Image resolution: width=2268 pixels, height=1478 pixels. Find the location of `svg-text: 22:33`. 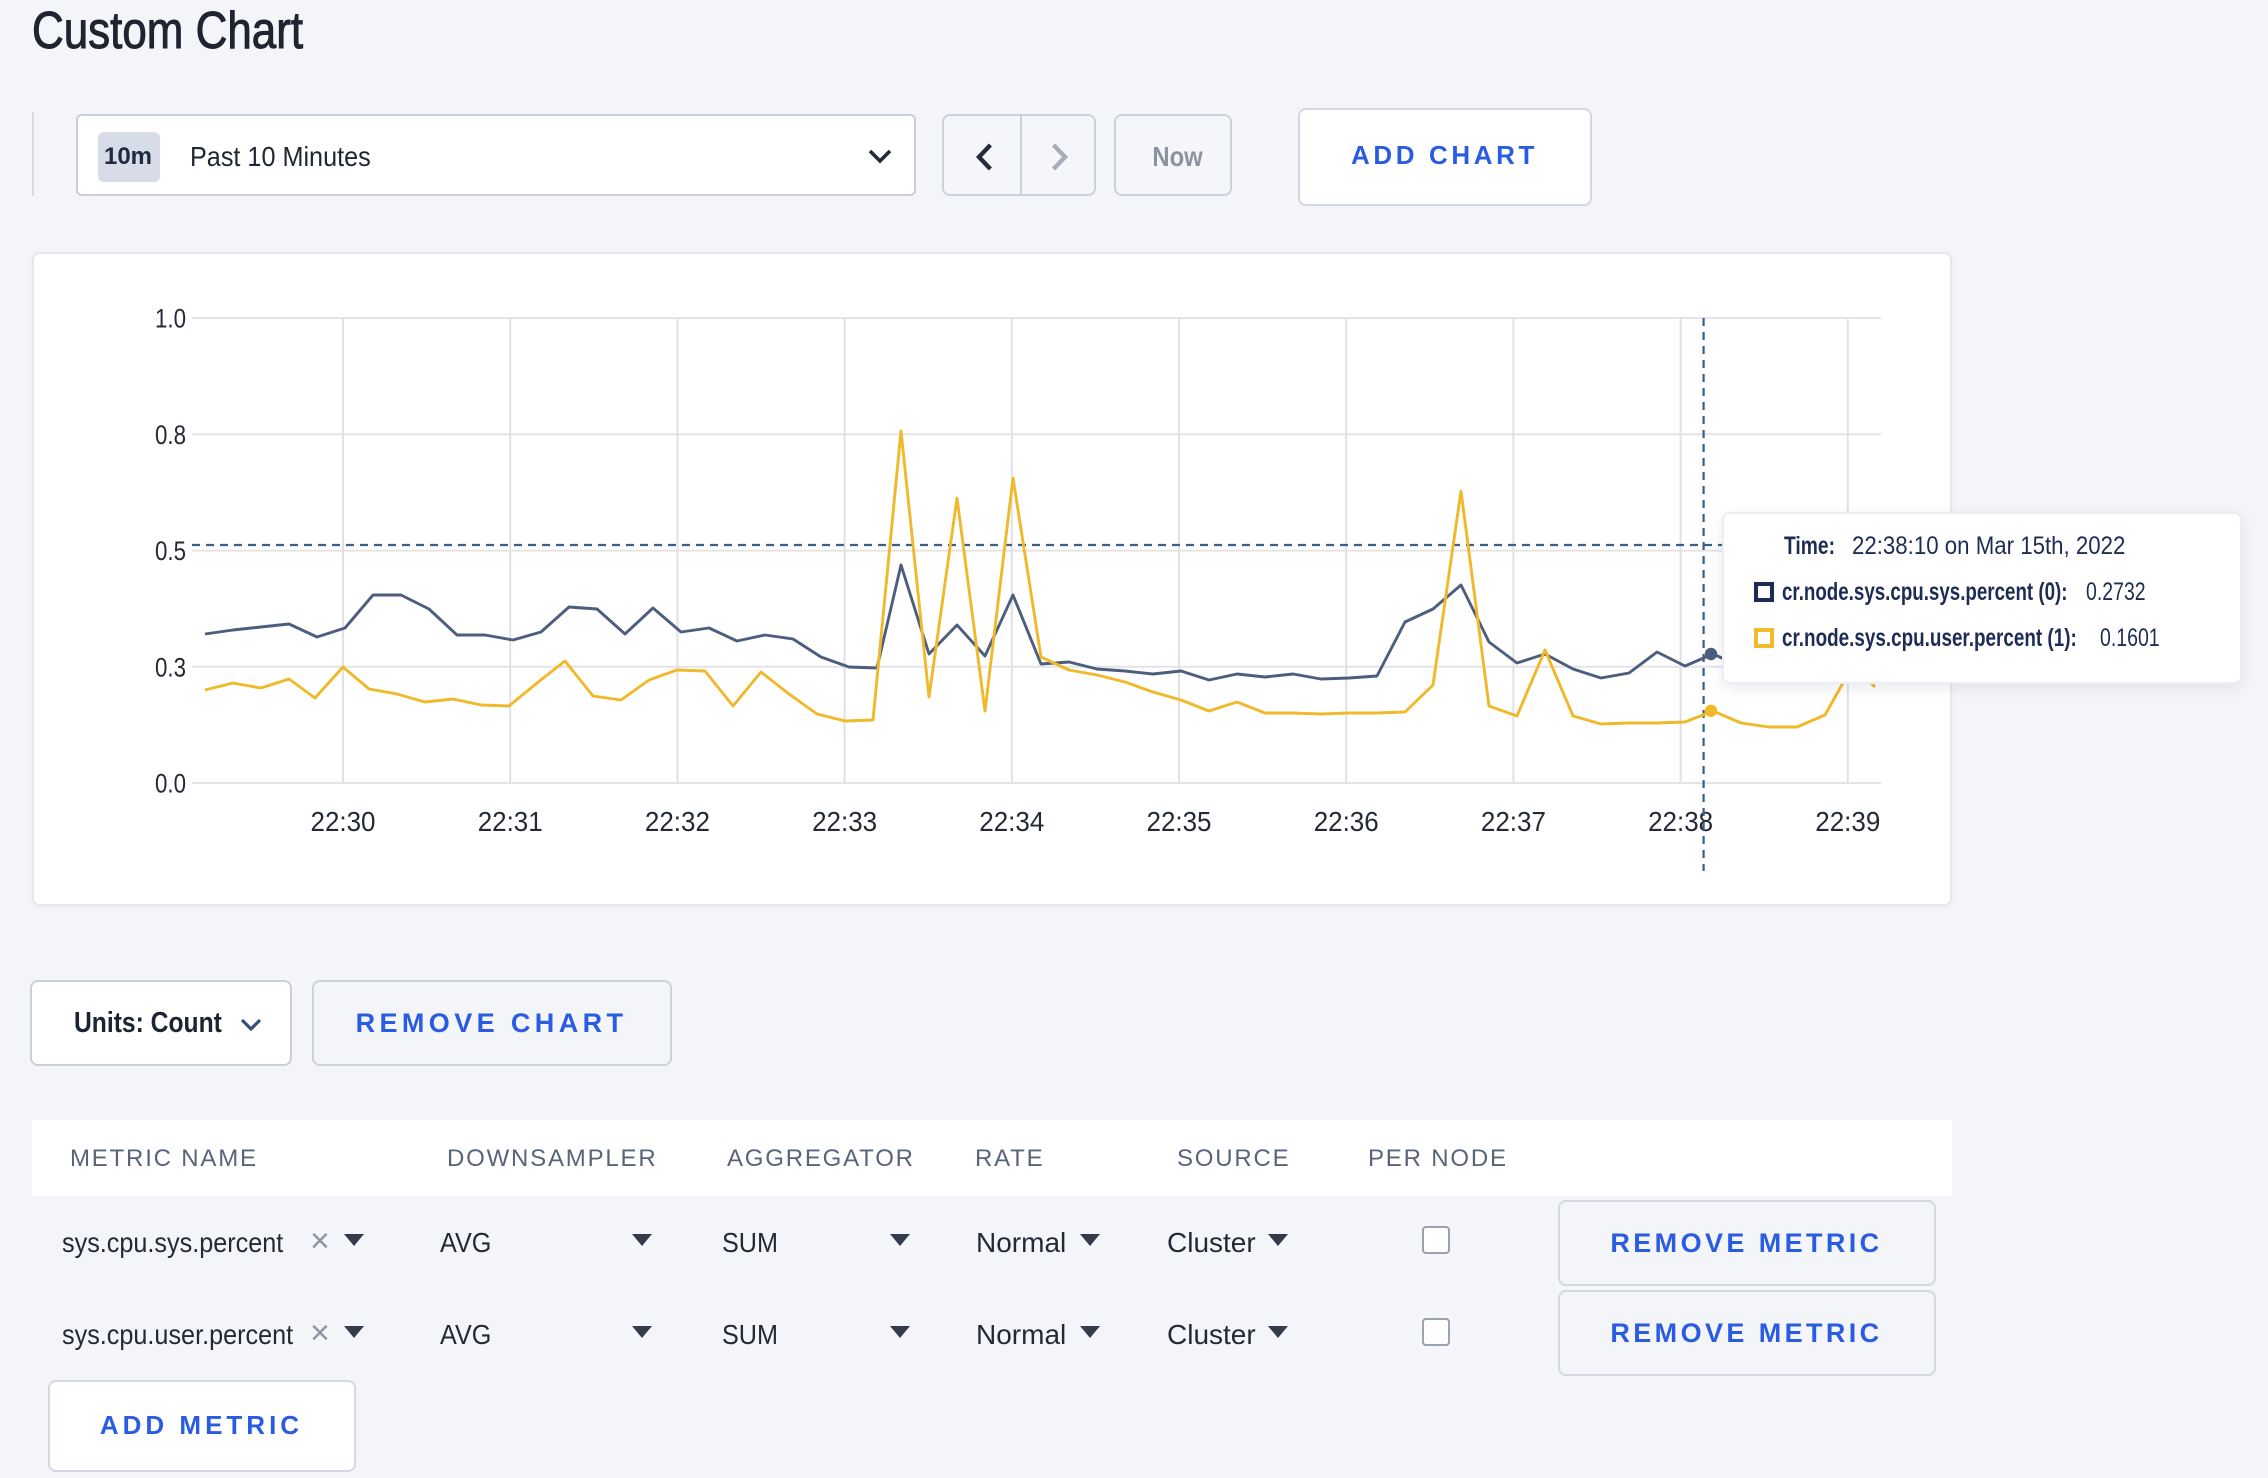

svg-text: 22:33 is located at coordinates (844, 821).